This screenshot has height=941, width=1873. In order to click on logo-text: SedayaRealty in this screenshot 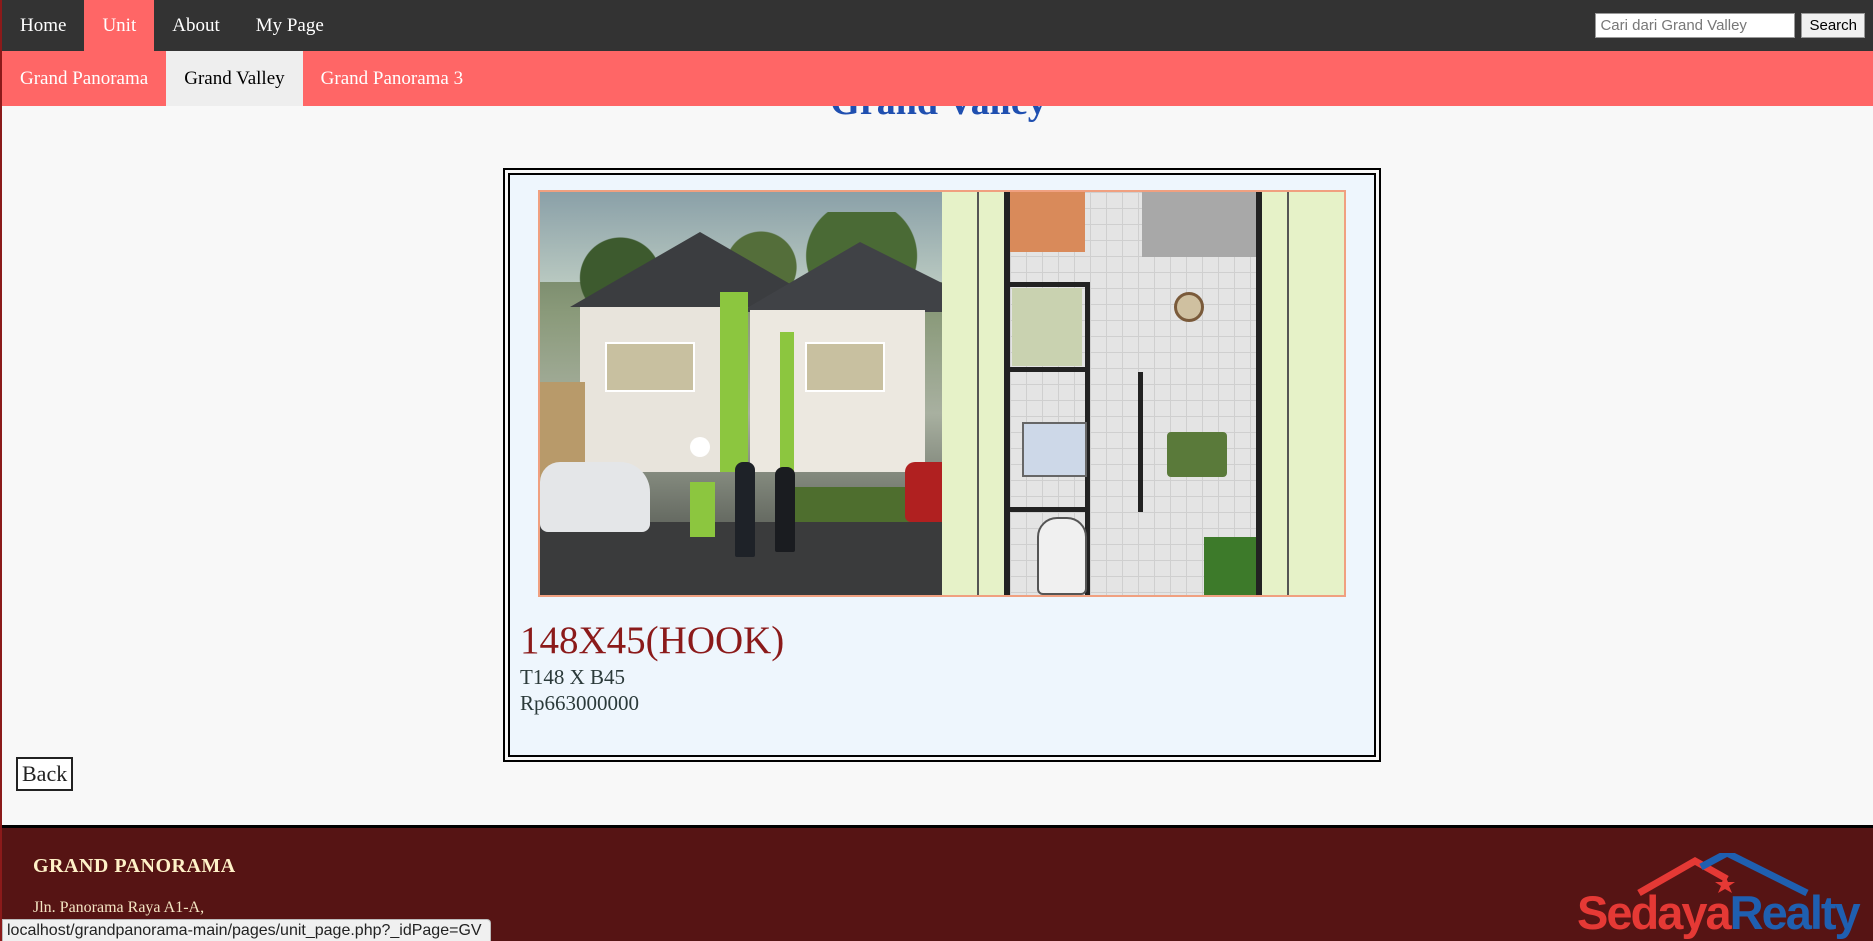, I will do `click(1719, 912)`.